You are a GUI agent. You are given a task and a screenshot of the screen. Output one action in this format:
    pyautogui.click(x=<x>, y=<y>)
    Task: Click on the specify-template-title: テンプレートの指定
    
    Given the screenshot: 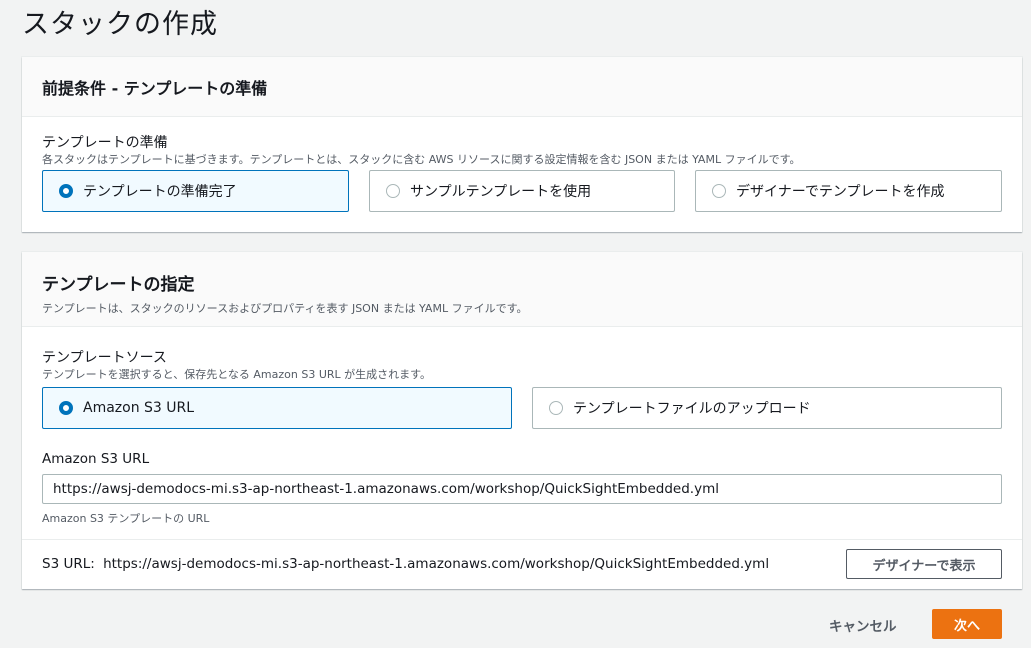 What is the action you would take?
    pyautogui.click(x=118, y=285)
    